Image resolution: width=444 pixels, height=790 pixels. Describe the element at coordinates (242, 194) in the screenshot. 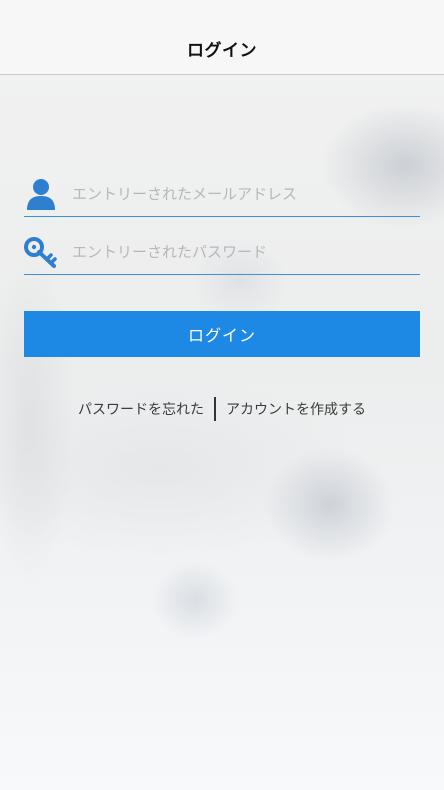

I see `email-input` at that location.